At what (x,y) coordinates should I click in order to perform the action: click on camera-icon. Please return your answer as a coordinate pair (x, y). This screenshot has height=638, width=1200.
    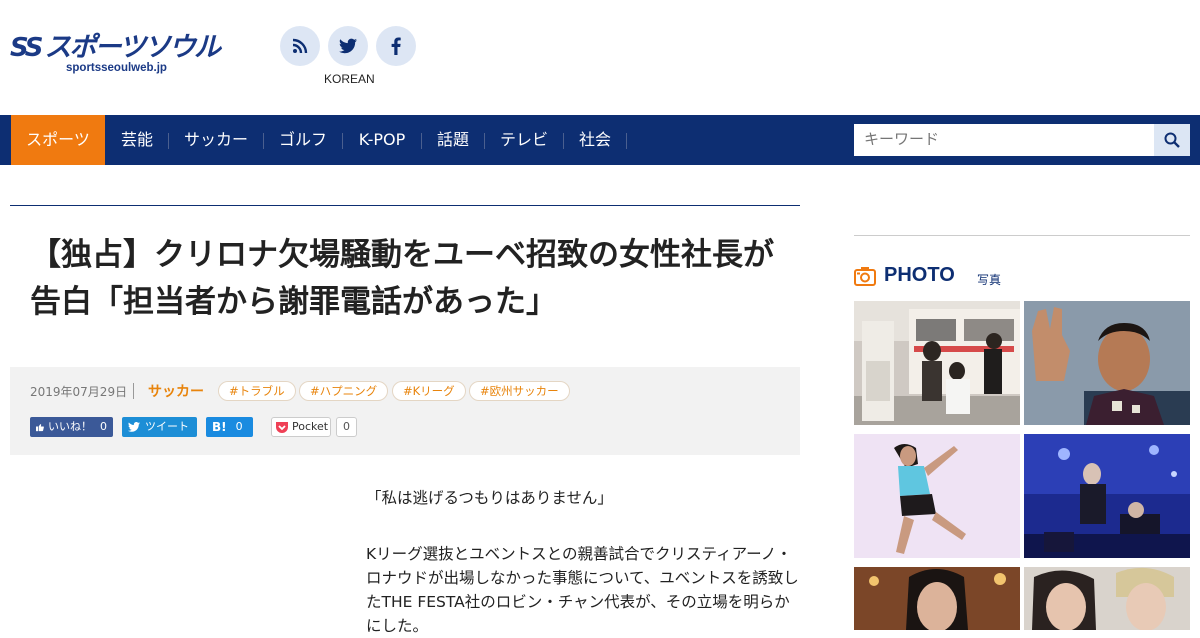
    Looking at the image, I should click on (865, 276).